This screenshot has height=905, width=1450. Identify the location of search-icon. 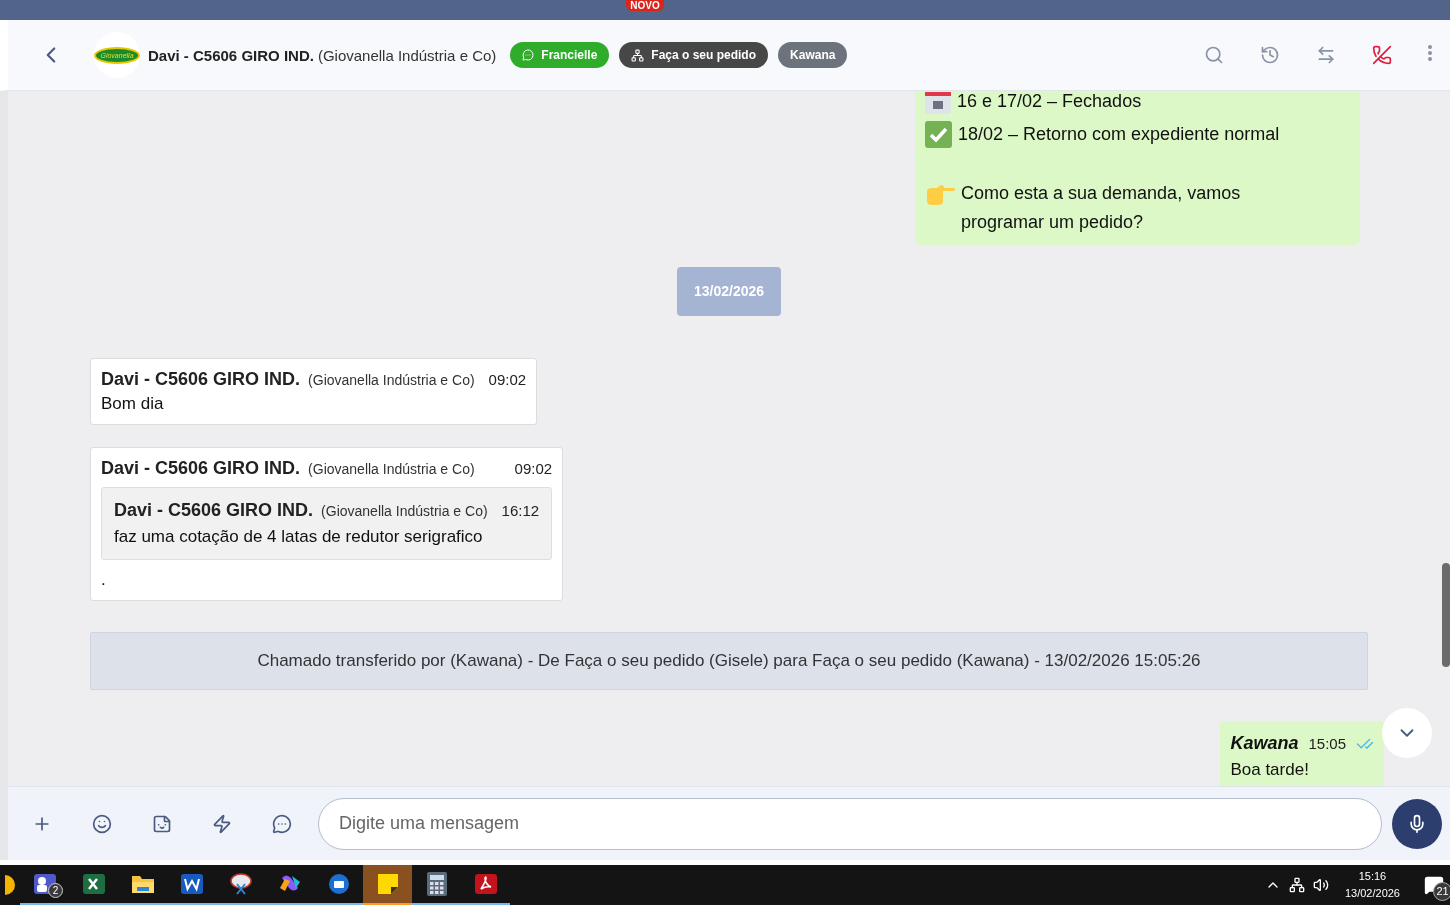
(1214, 55).